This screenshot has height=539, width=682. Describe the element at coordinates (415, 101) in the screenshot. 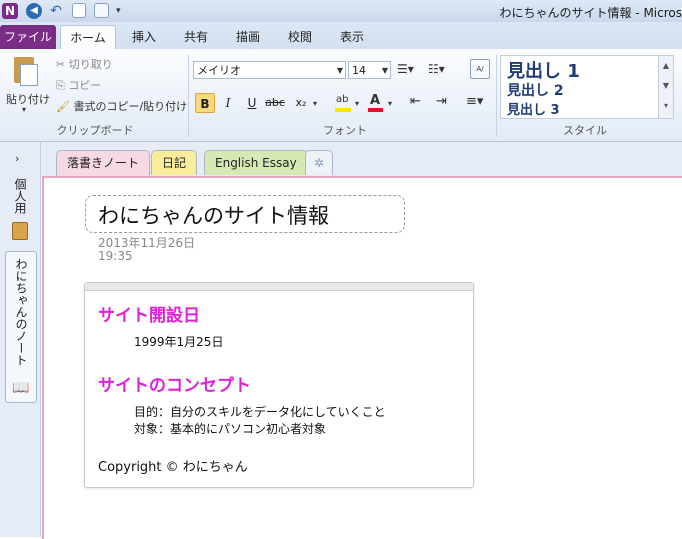

I see `decrease-indent-icon: ⇤` at that location.